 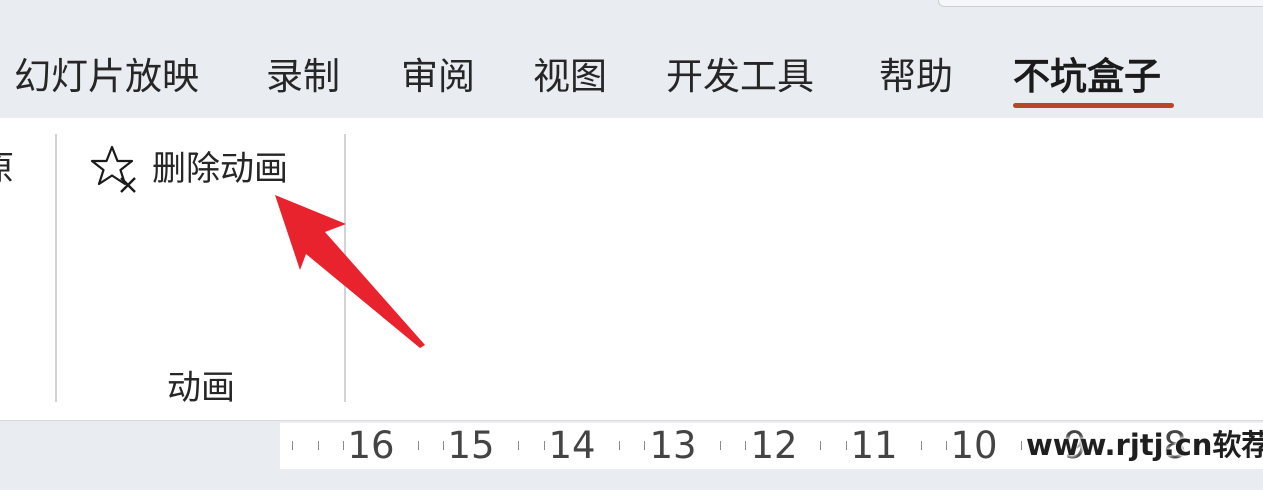 I want to click on star-delete-icon, so click(x=113, y=169).